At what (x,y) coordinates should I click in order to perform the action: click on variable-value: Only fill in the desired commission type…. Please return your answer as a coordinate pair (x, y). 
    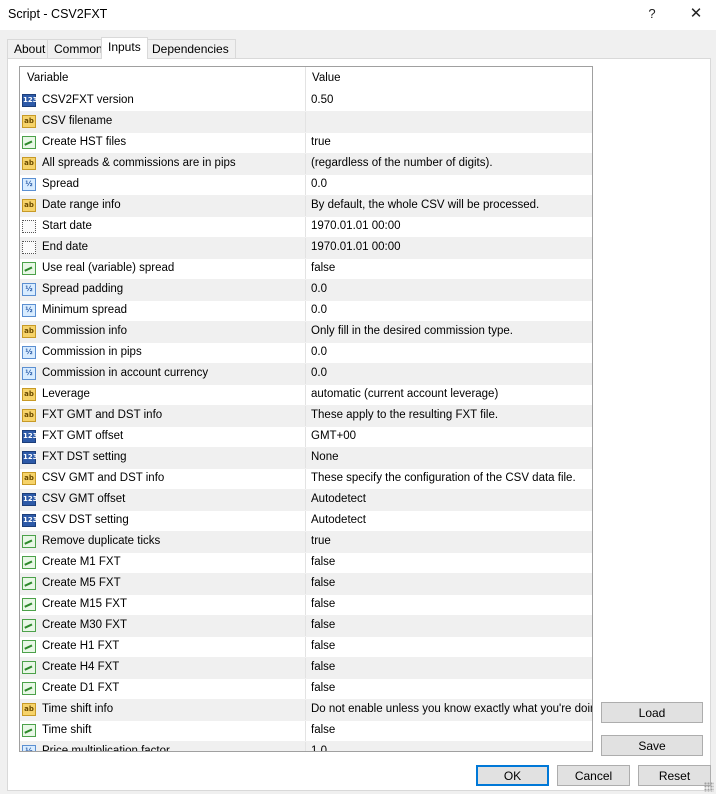
    Looking at the image, I should click on (412, 331).